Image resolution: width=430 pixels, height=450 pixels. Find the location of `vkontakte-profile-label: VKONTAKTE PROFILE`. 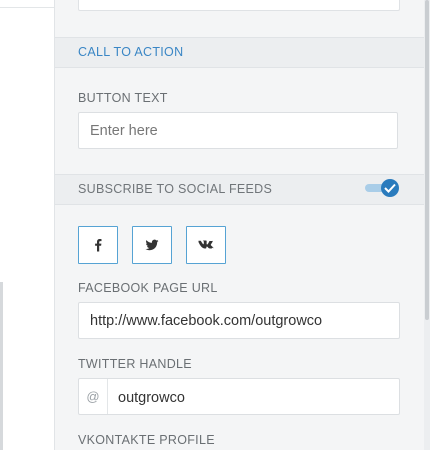

vkontakte-profile-label: VKONTAKTE PROFILE is located at coordinates (146, 440).